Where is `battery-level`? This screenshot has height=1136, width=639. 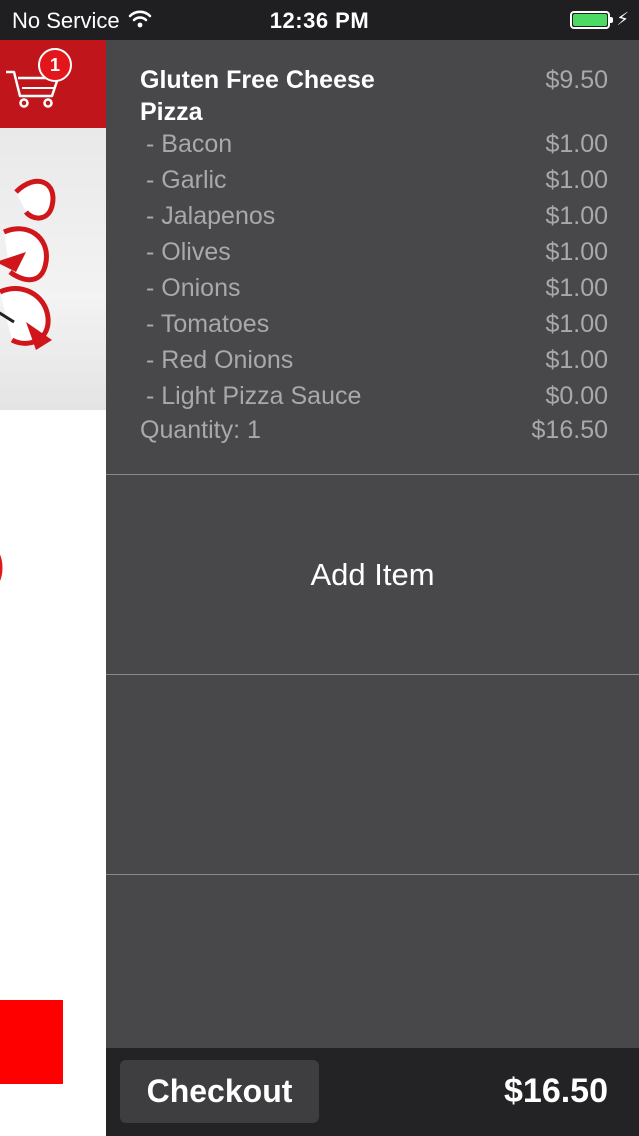 battery-level is located at coordinates (590, 19).